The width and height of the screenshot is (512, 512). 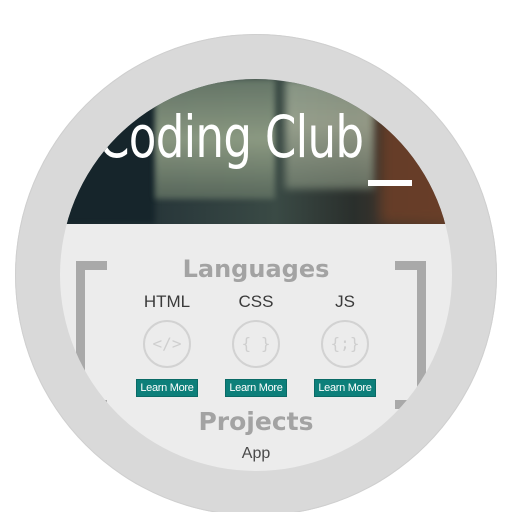 What do you see at coordinates (91, 335) in the screenshot?
I see `left-bracket` at bounding box center [91, 335].